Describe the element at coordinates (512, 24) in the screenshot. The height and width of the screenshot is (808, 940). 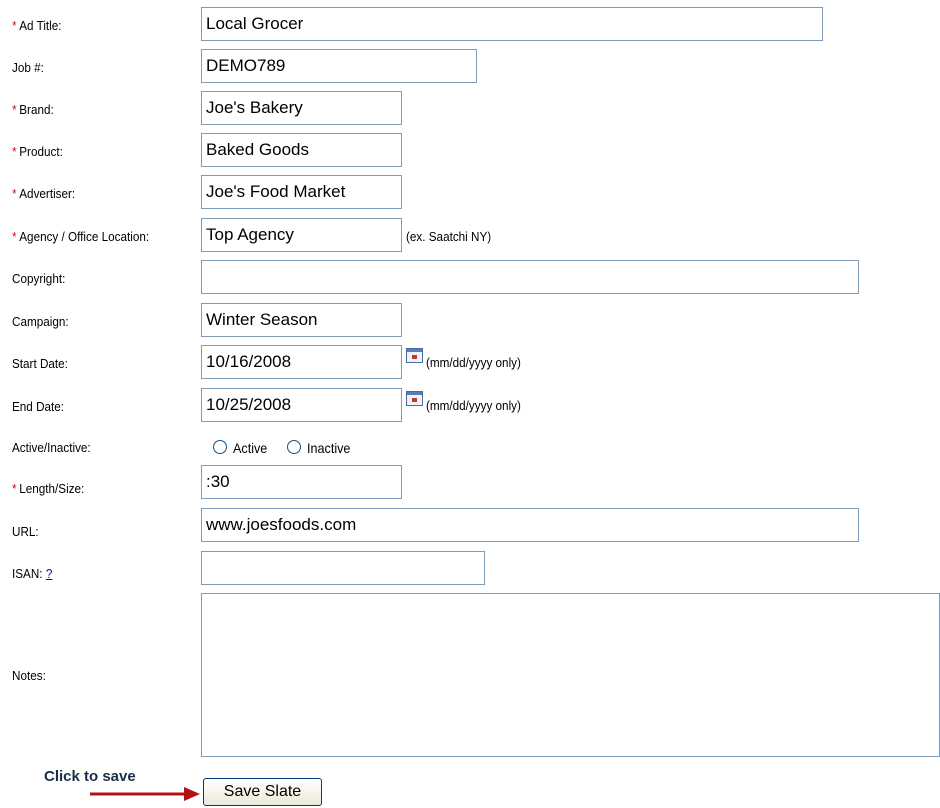
I see `ad-title-input` at that location.